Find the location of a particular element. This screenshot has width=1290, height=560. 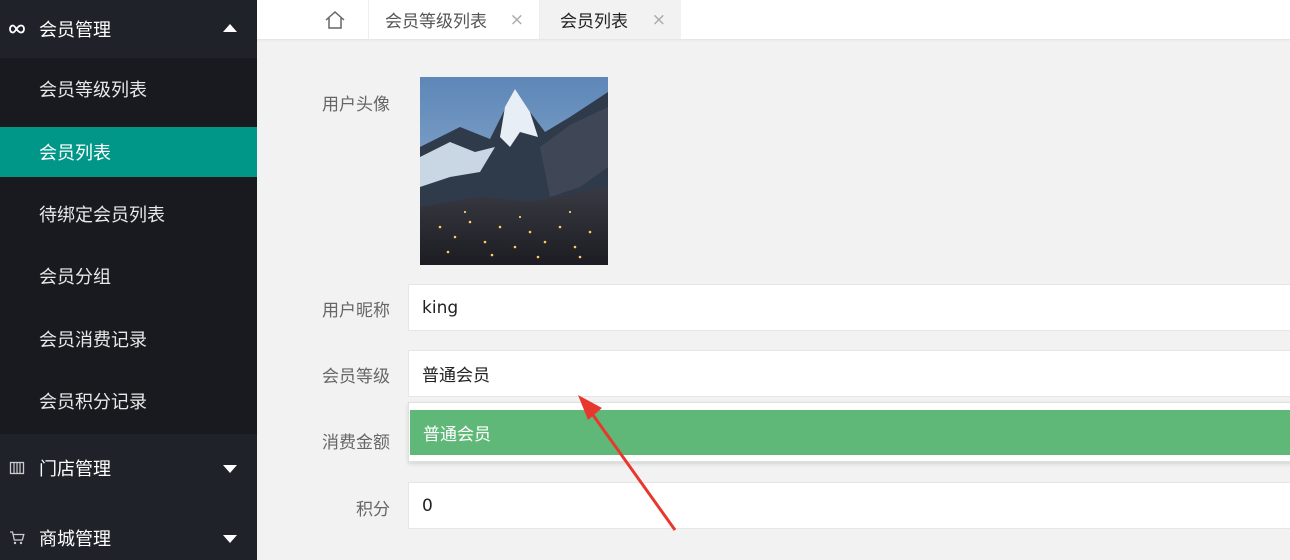

member-level-select: 普通会员 is located at coordinates (849, 373).